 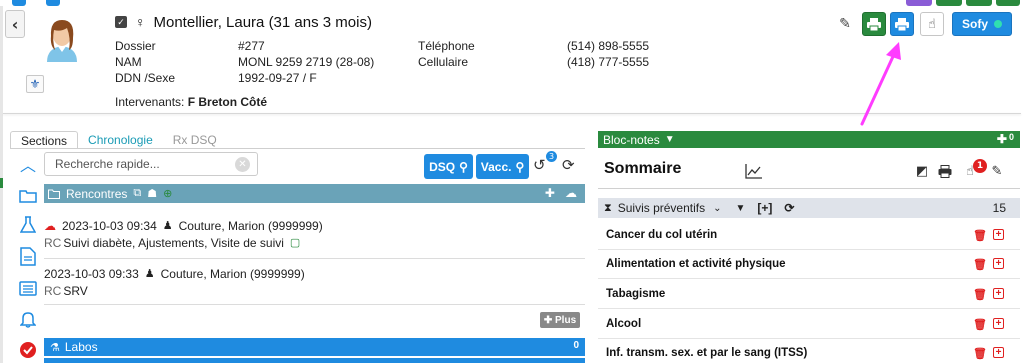 I want to click on folder-nav, so click(x=28, y=196).